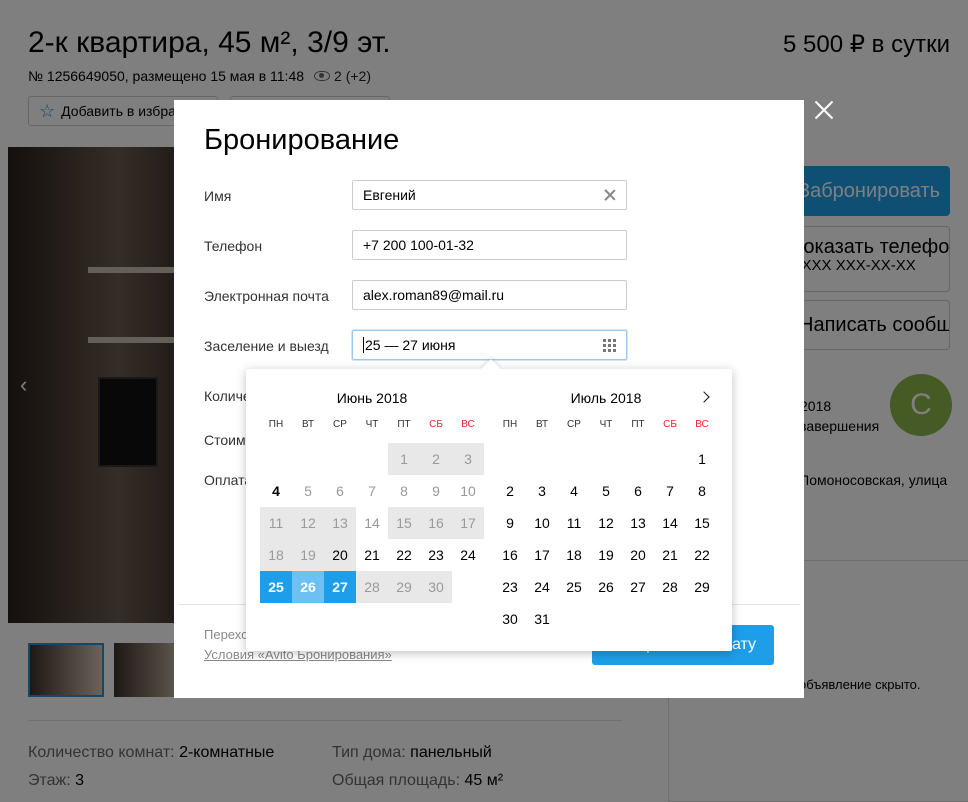 This screenshot has height=802, width=968. I want to click on month-title: Июнь 2018, so click(372, 398).